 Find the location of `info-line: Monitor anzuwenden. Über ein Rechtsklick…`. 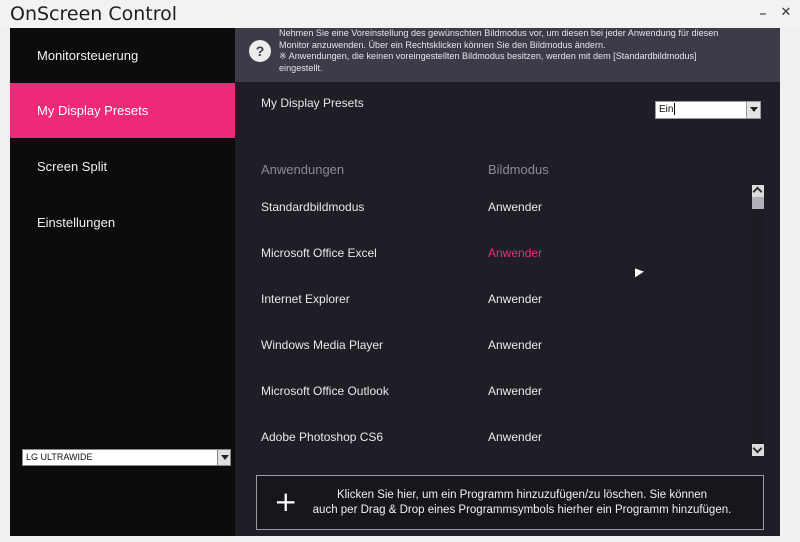

info-line: Monitor anzuwenden. Über ein Rechtsklick… is located at coordinates (442, 44).